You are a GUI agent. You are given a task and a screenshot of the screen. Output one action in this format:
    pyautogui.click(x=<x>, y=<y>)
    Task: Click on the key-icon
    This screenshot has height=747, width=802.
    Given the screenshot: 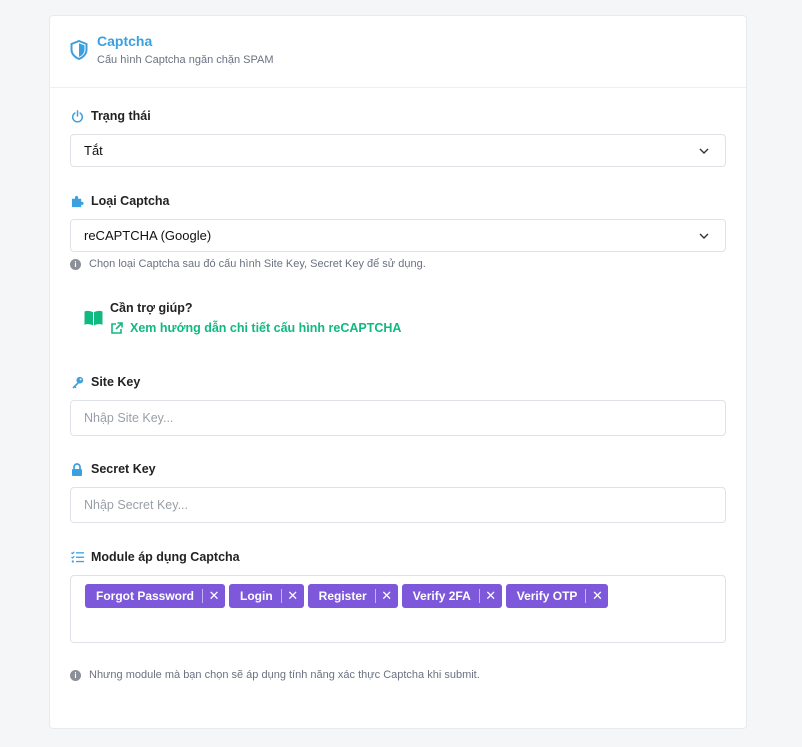 What is the action you would take?
    pyautogui.click(x=77, y=382)
    